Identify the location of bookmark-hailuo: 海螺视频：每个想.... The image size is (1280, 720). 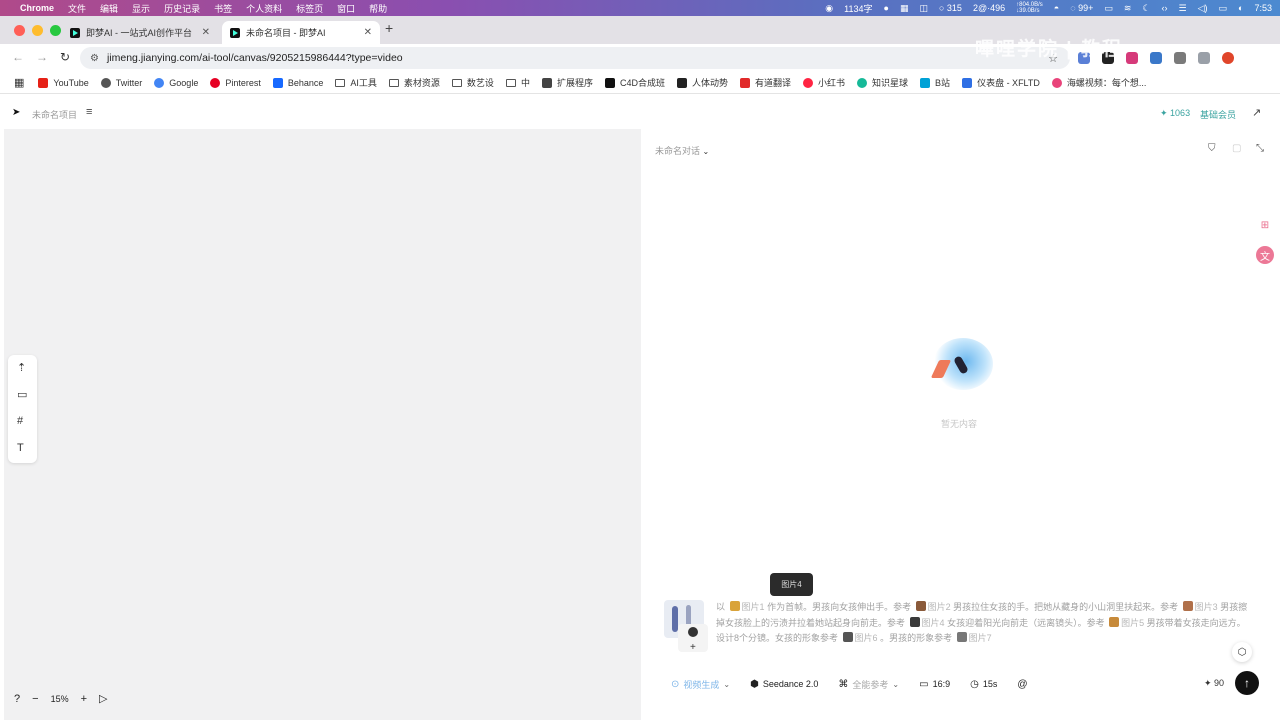
(1098, 82).